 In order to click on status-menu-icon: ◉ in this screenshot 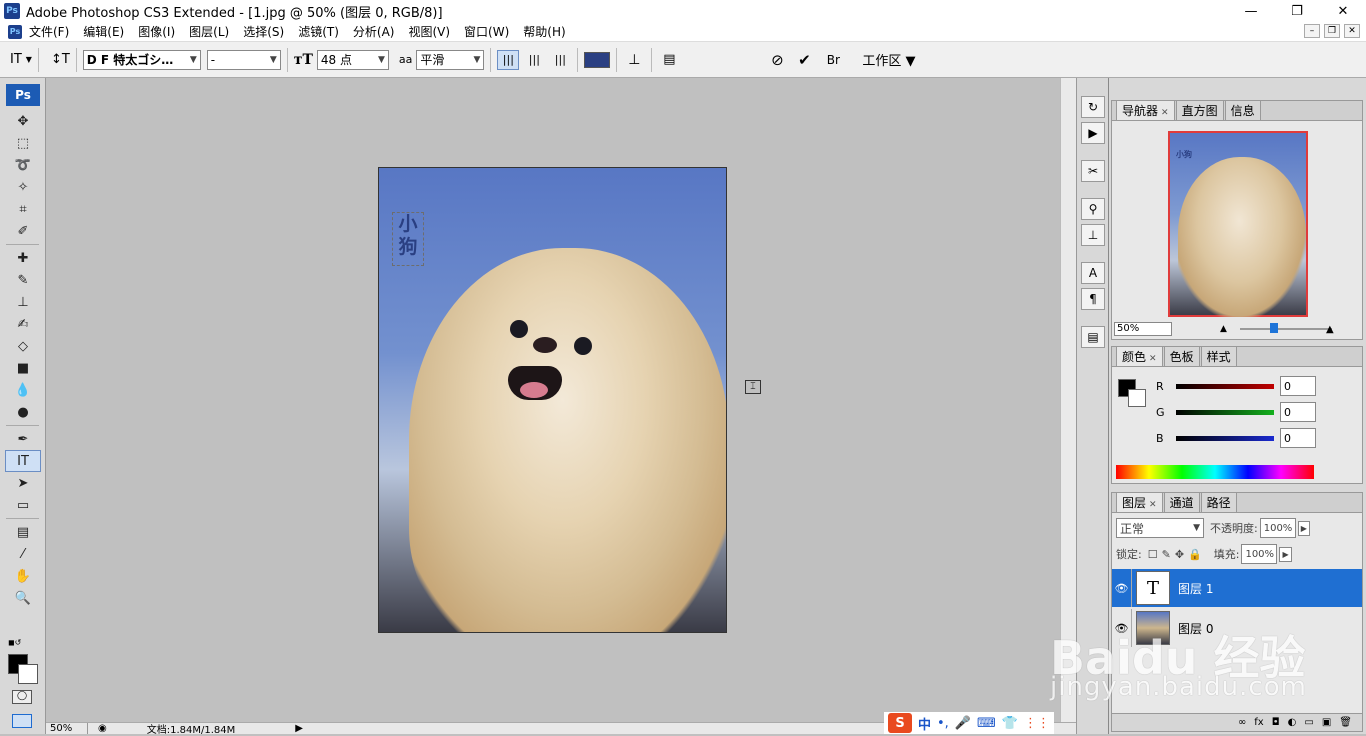, I will do `click(102, 728)`.